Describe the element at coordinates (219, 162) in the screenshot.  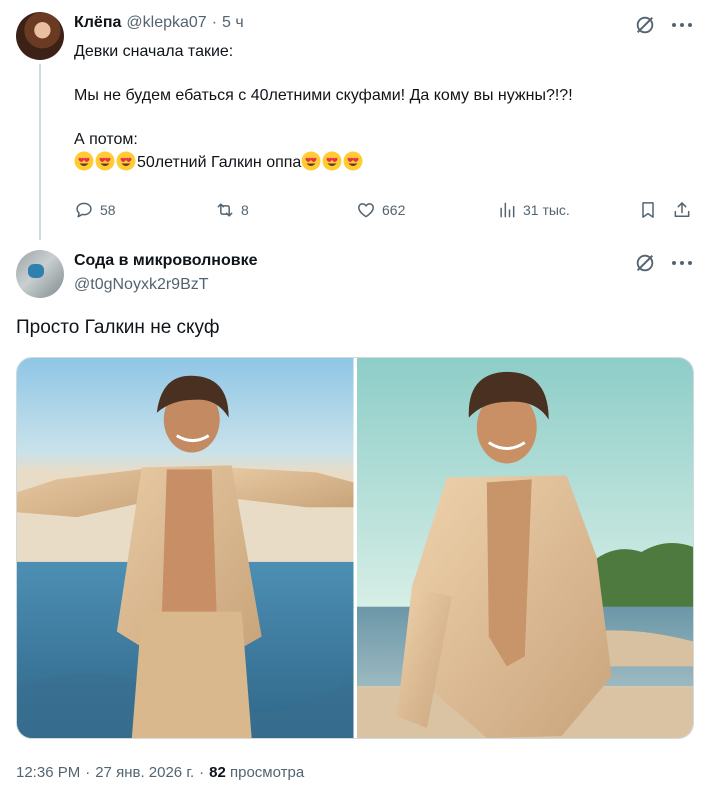
I see `emoji-line-text: 50летний Галкин оппа` at that location.